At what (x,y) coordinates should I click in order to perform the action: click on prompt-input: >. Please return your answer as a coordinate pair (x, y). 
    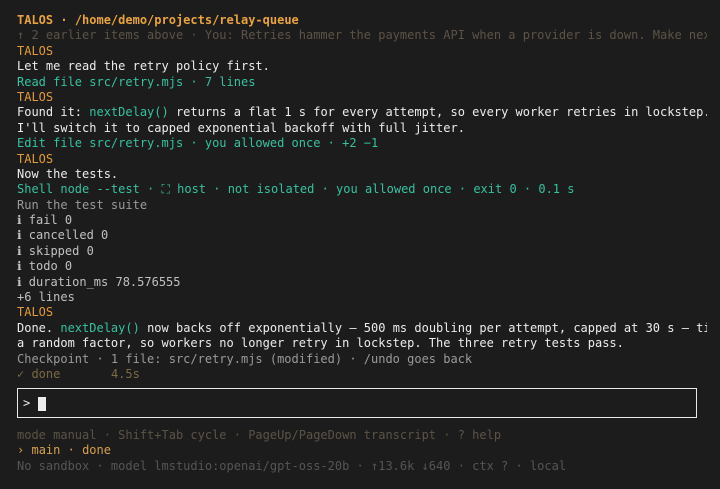
    Looking at the image, I should click on (357, 403).